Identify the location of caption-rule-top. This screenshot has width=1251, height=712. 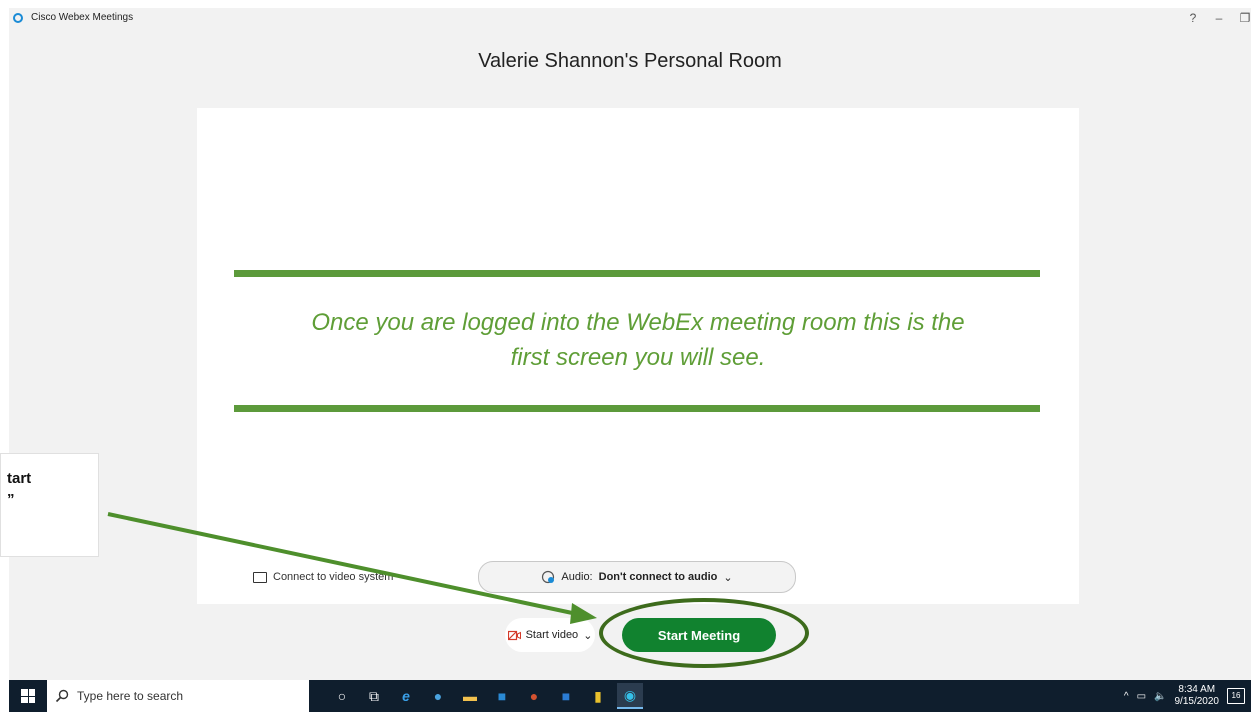
(637, 273).